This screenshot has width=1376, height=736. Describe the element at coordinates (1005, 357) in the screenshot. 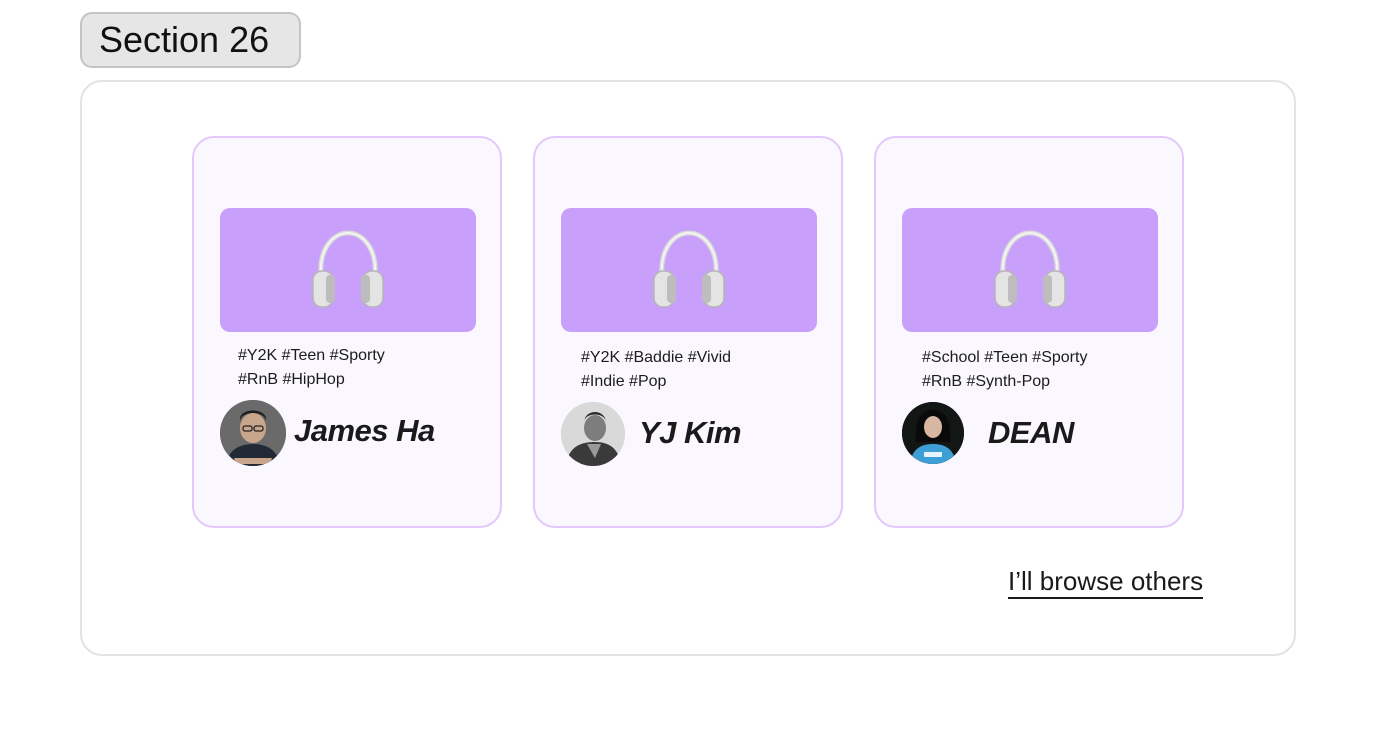

I see `tags-line: #School #Teen #Sporty` at that location.